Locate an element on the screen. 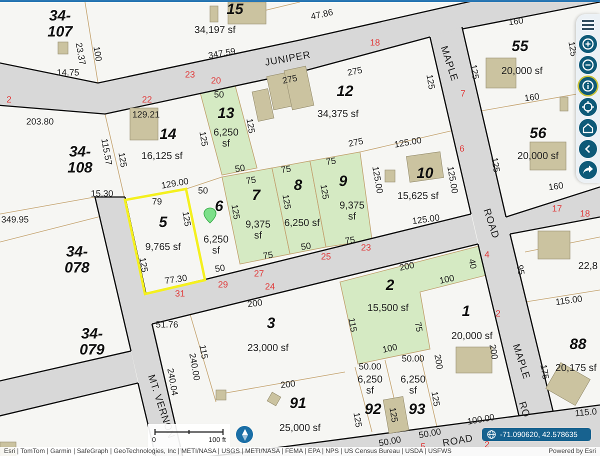 This screenshot has height=456, width=600. info-icon is located at coordinates (588, 86).